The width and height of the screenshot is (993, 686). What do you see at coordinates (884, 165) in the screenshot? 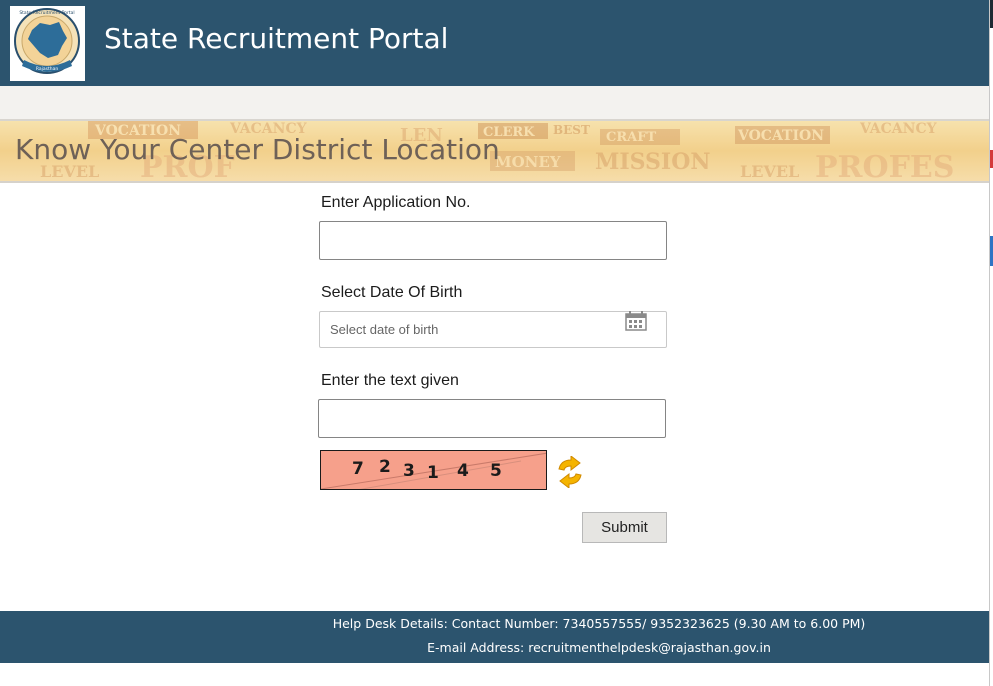
I see `svg-text: PROFES` at bounding box center [884, 165].